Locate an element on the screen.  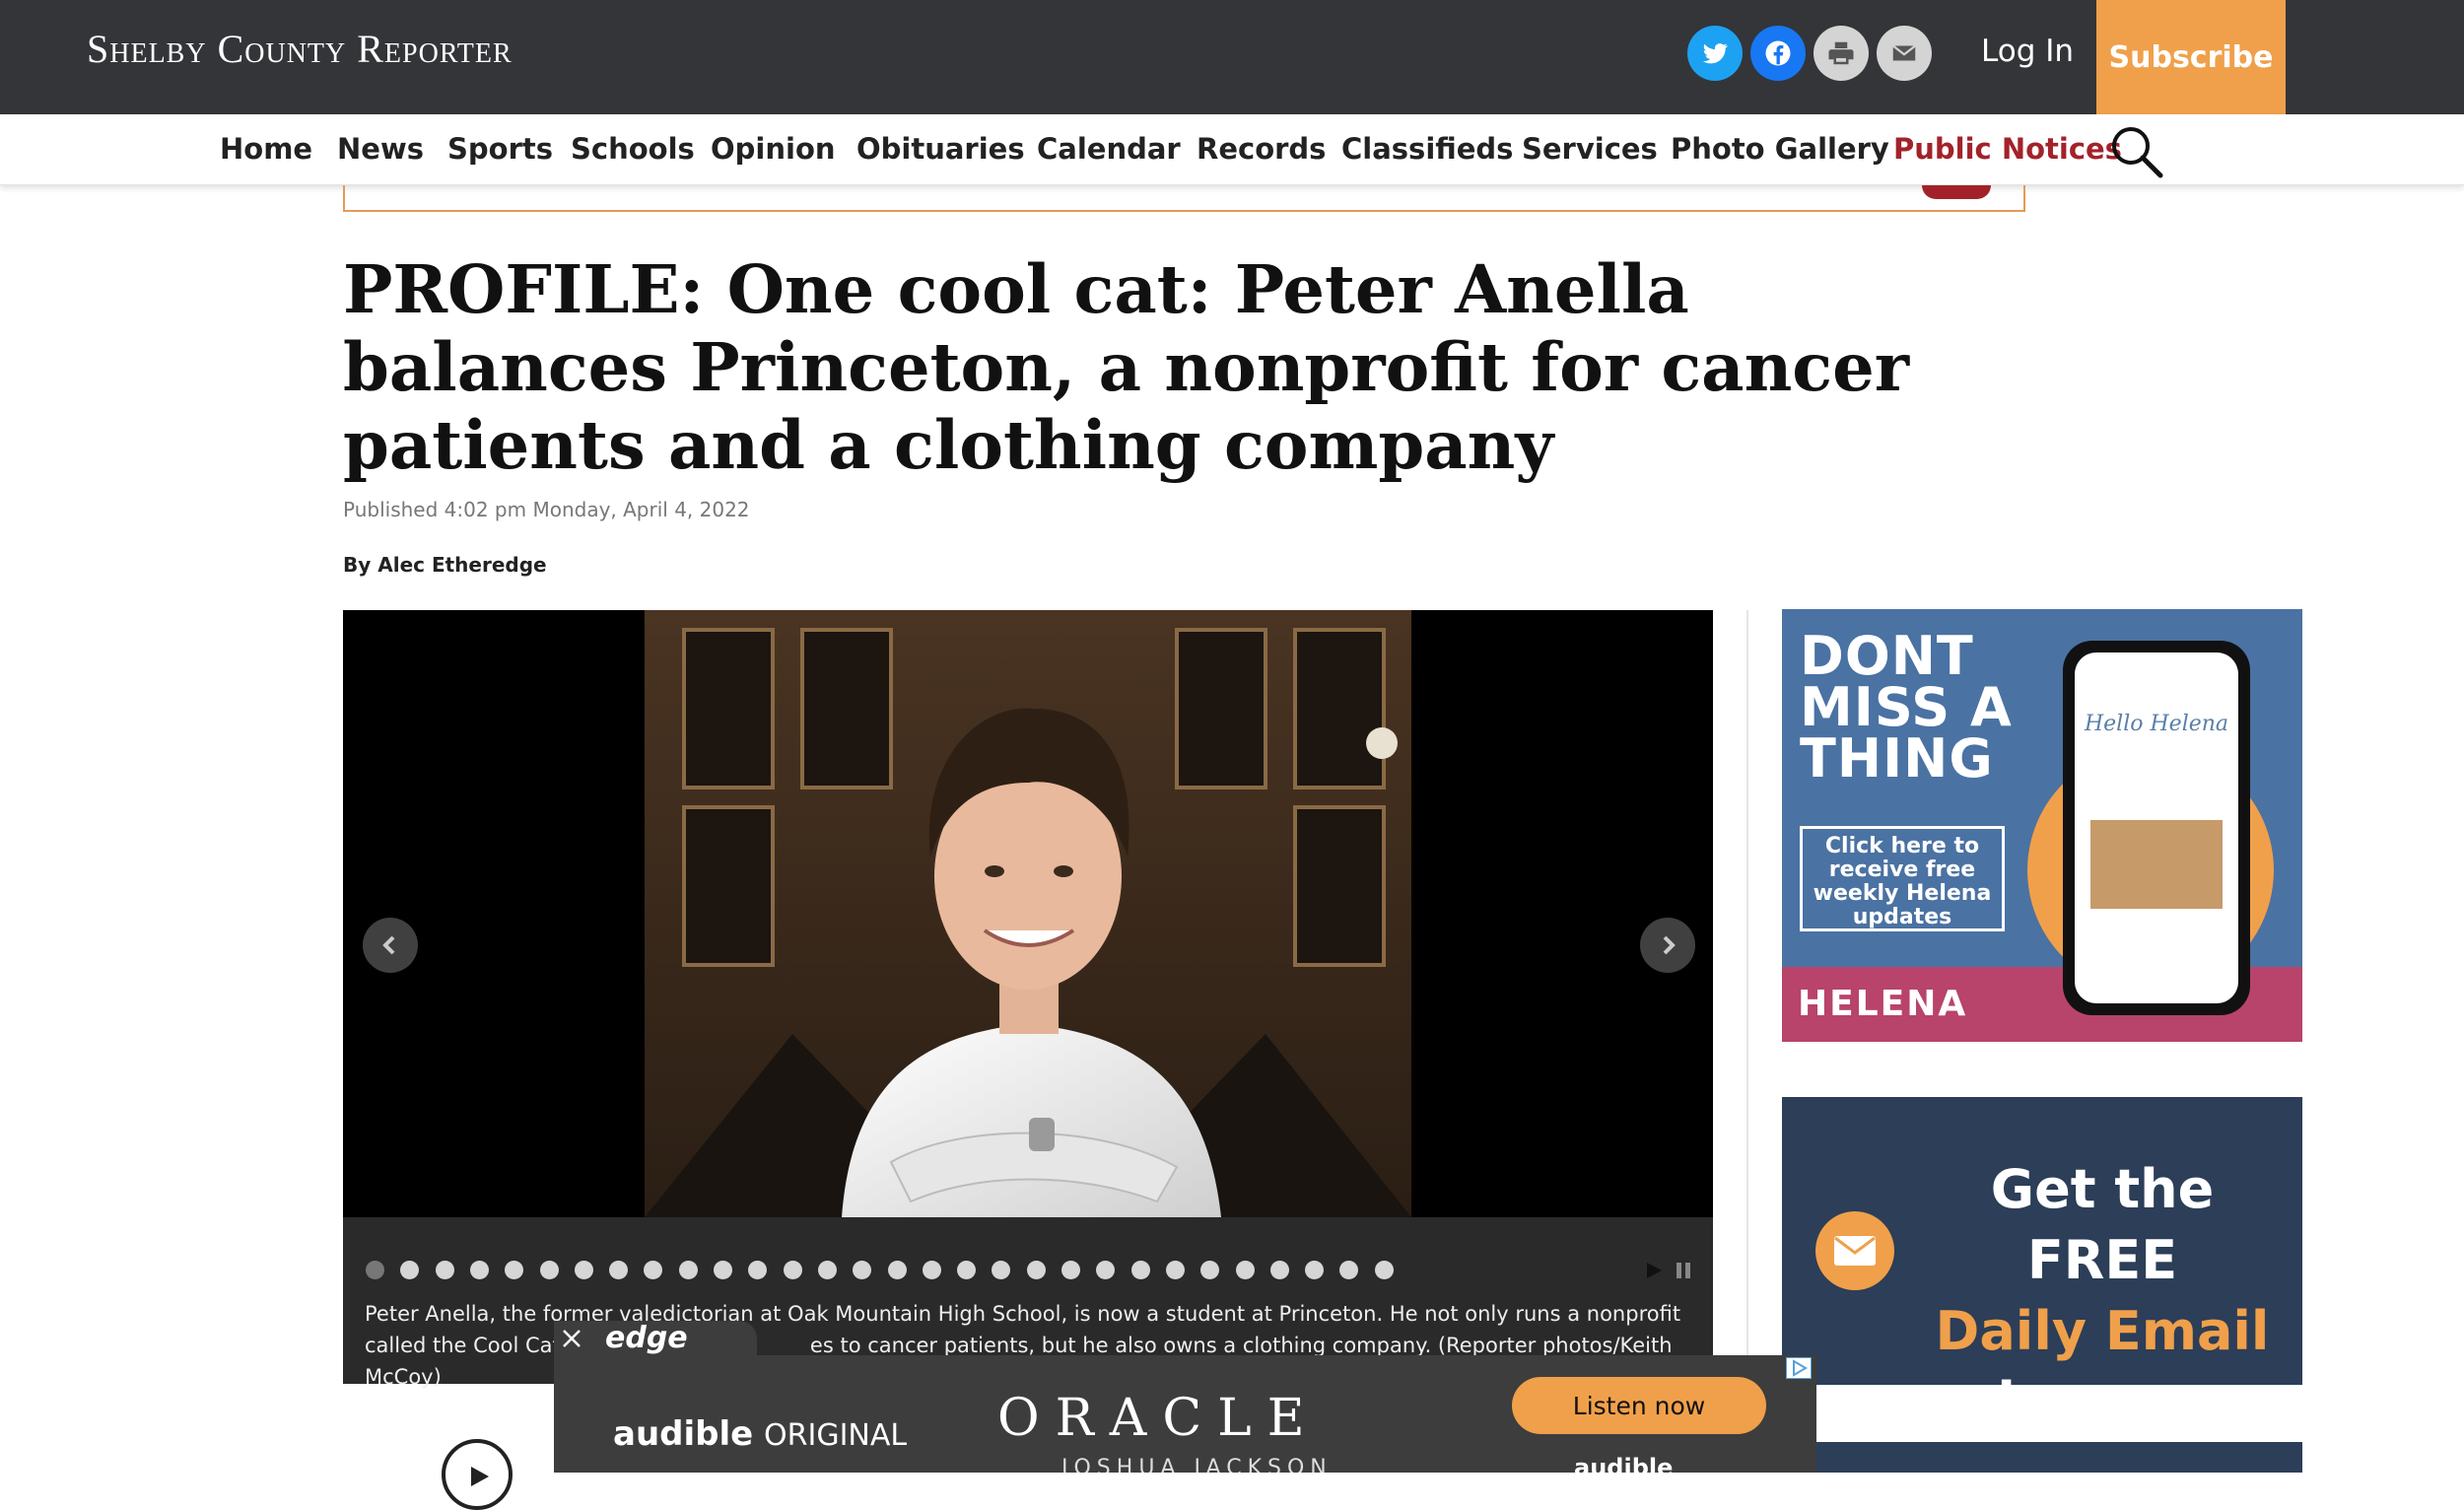
ad-headline-line: THING is located at coordinates (1897, 758).